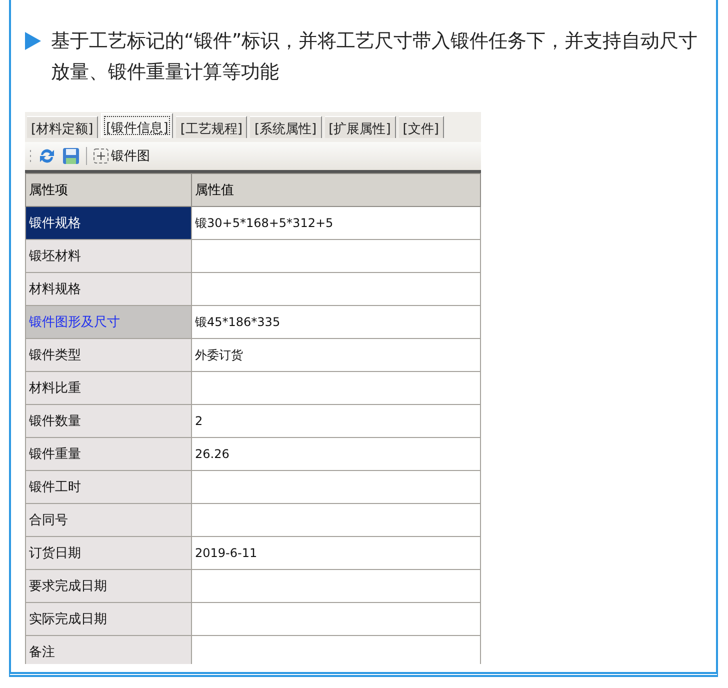 This screenshot has width=728, height=688. What do you see at coordinates (109, 650) in the screenshot?
I see `property-name: 备注` at bounding box center [109, 650].